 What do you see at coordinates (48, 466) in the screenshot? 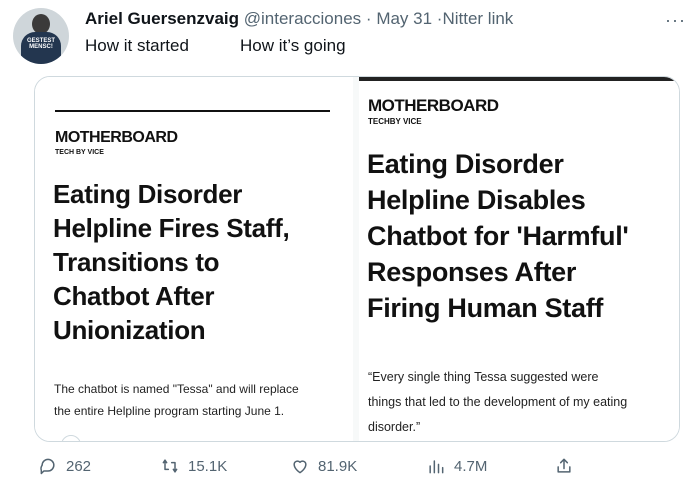
I see `reply-icon` at bounding box center [48, 466].